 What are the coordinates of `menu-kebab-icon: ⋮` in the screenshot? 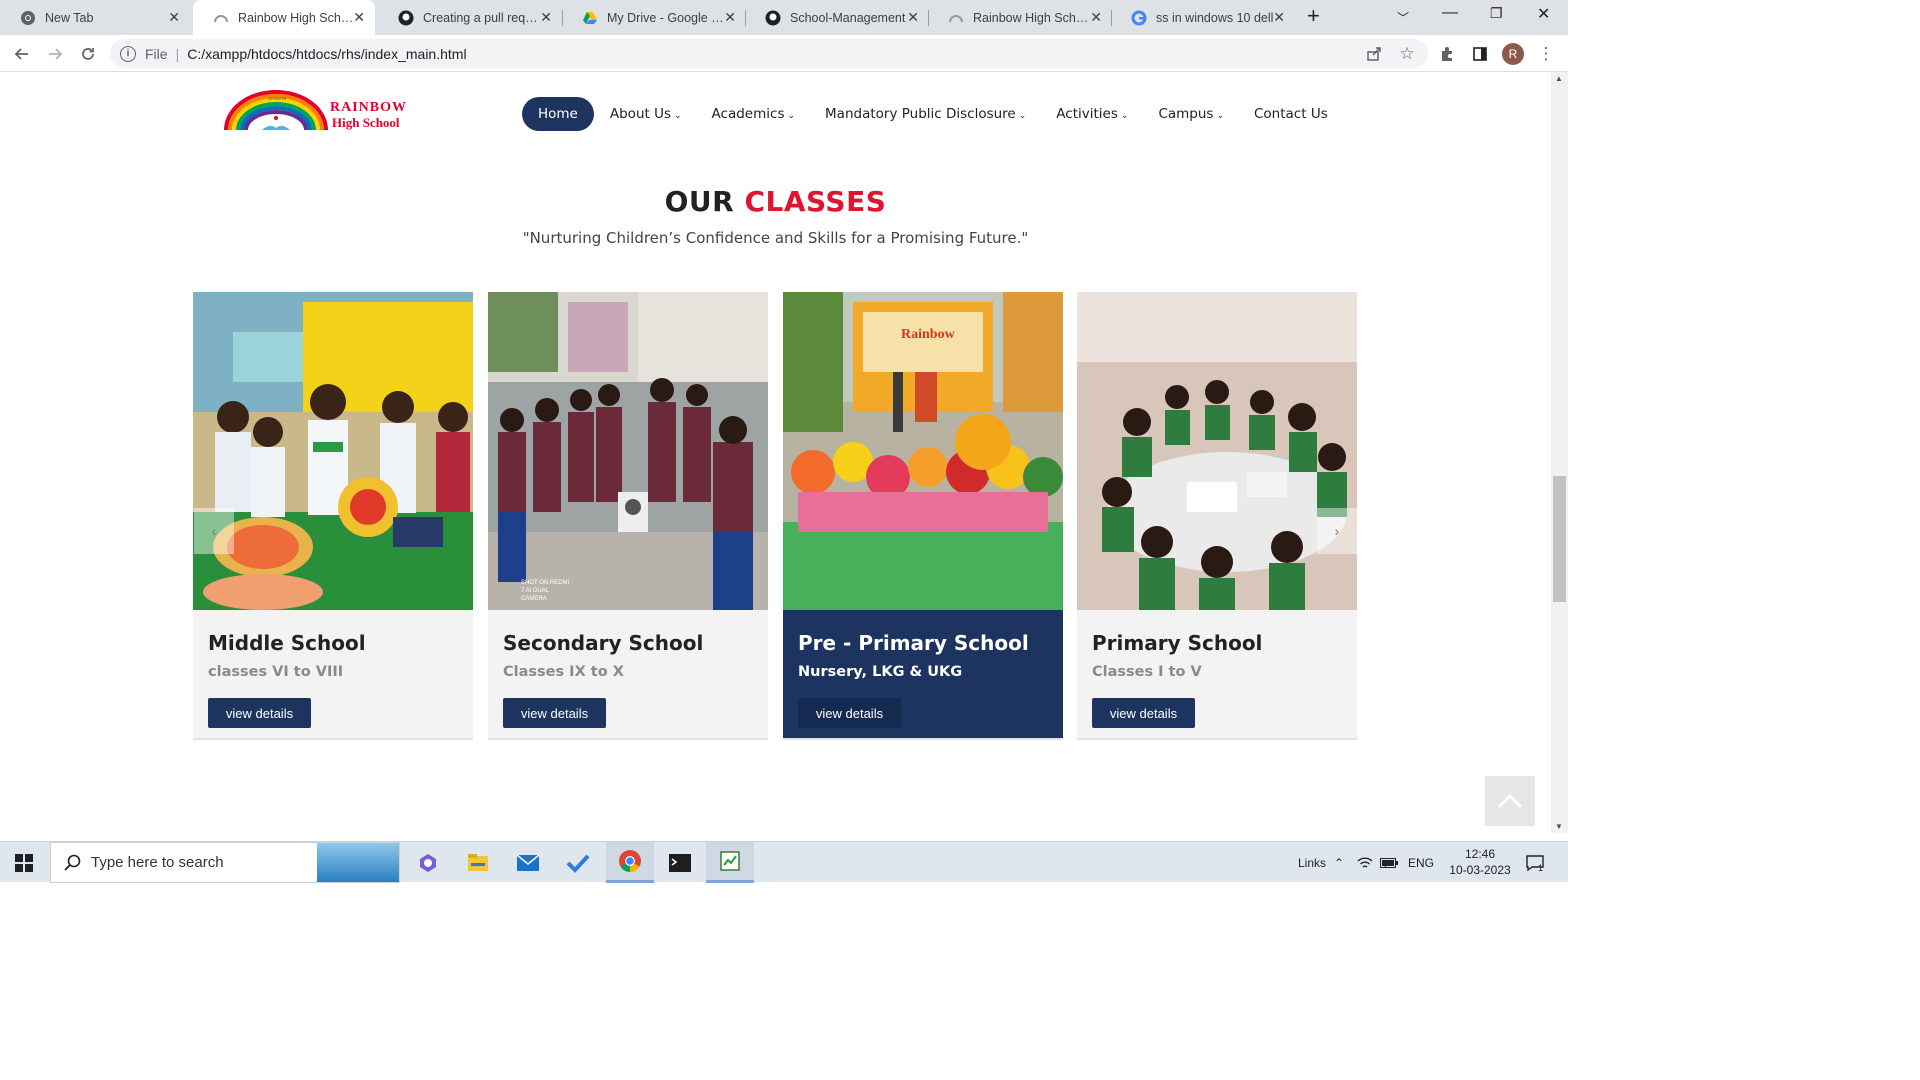 It's located at (1546, 54).